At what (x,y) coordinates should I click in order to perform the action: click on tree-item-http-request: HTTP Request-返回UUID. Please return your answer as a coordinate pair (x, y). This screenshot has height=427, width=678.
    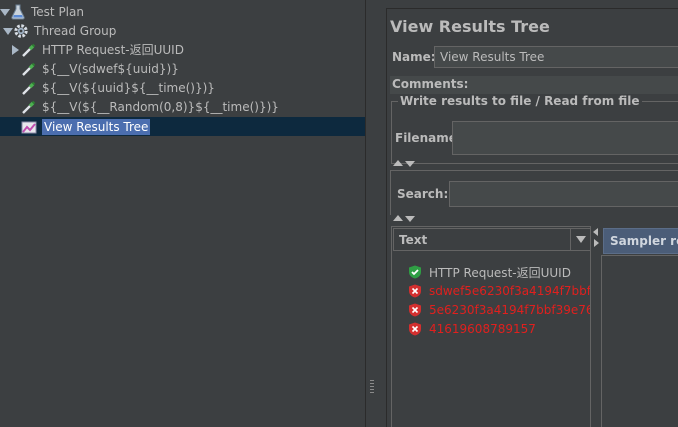
    Looking at the image, I should click on (97, 49).